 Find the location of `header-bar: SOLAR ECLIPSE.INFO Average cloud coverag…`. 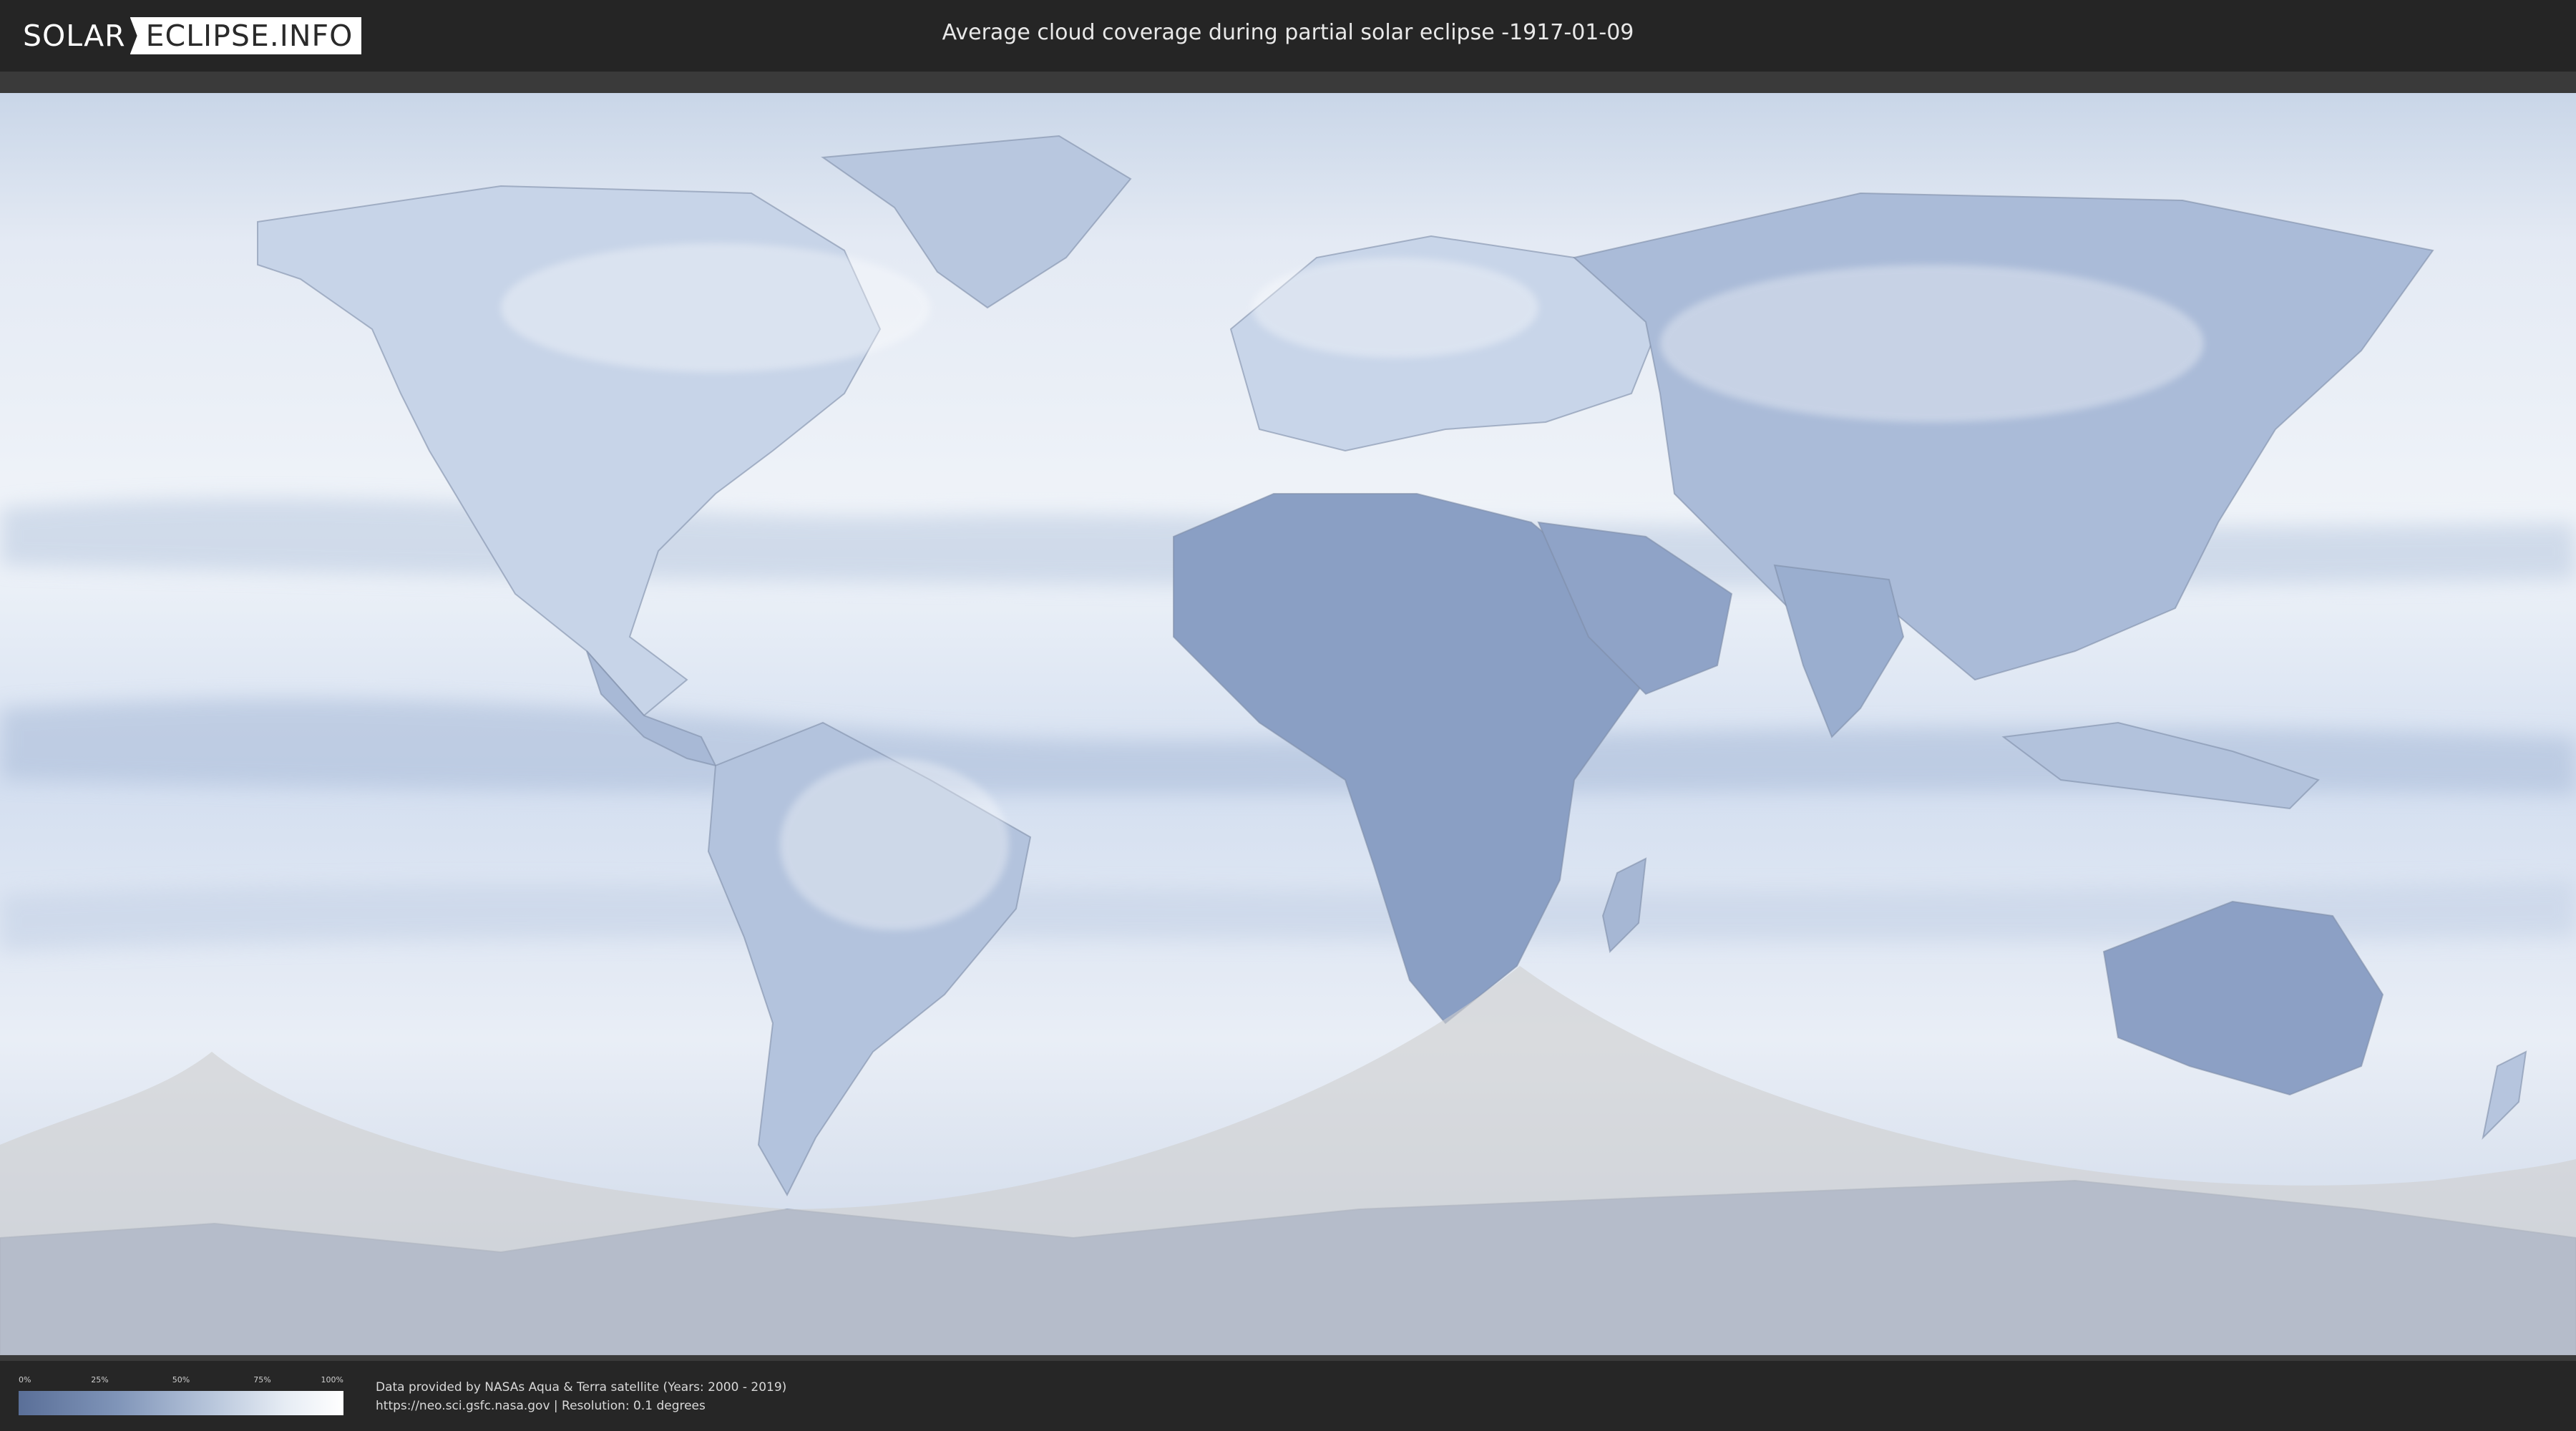

header-bar: SOLAR ECLIPSE.INFO Average cloud coverag… is located at coordinates (1288, 36).